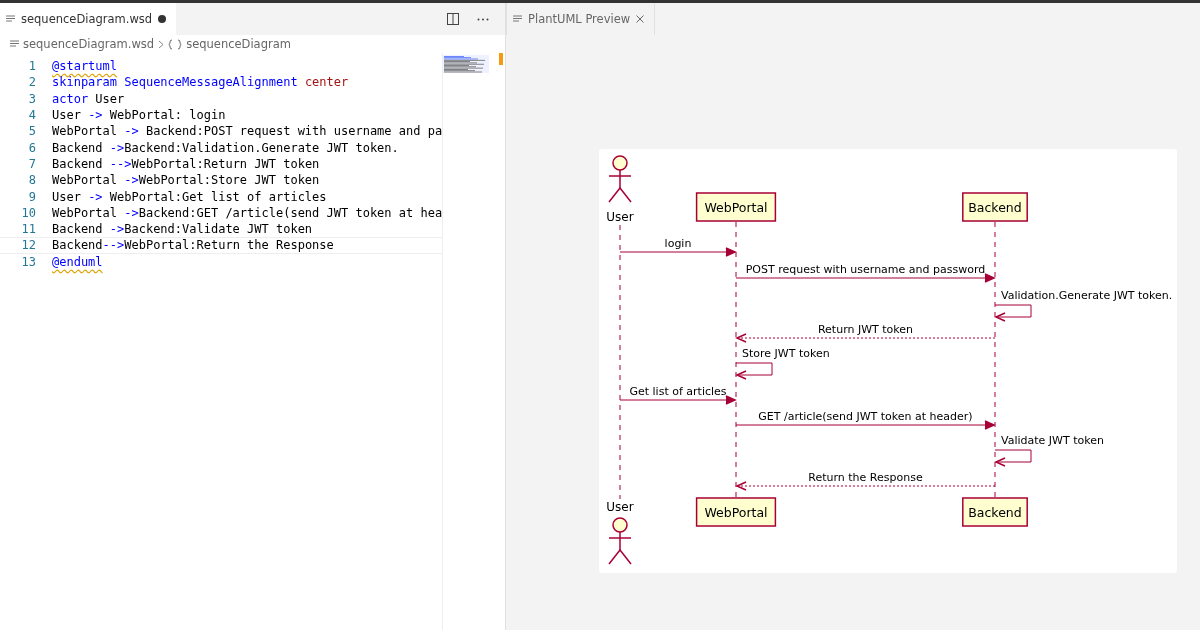 This screenshot has height=630, width=1200. I want to click on message-label: POST request with username and password, so click(865, 269).